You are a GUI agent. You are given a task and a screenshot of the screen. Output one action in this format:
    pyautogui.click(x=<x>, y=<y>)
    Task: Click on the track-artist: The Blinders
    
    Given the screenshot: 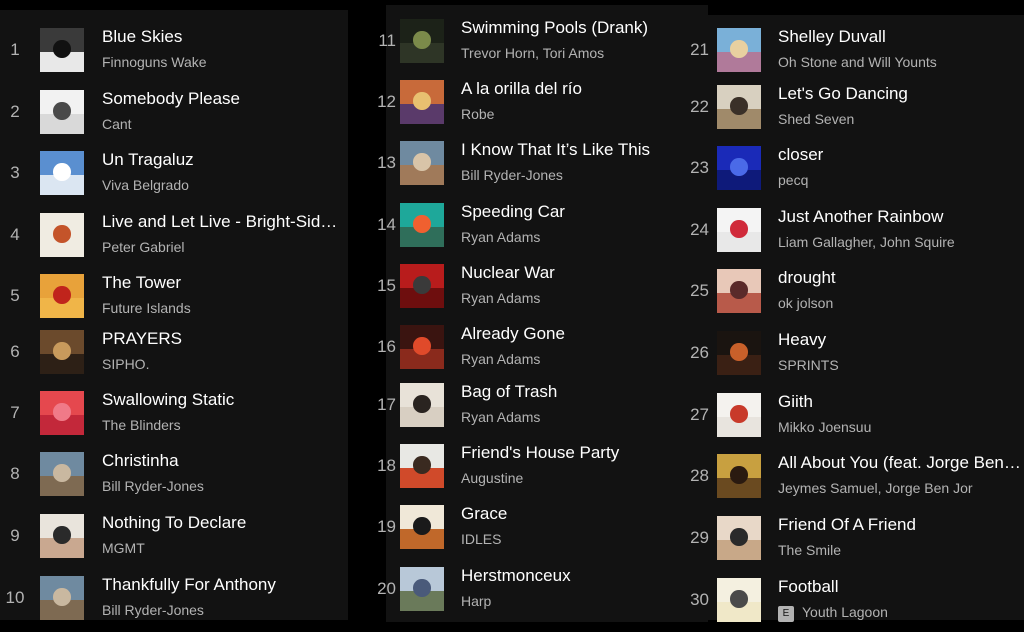 What is the action you would take?
    pyautogui.click(x=224, y=425)
    